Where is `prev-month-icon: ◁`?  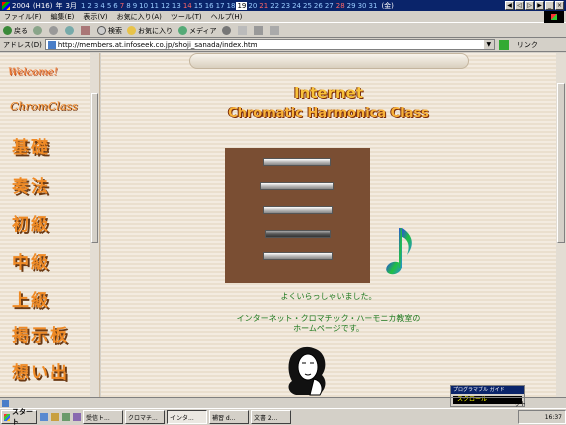 prev-month-icon: ◁ is located at coordinates (519, 5).